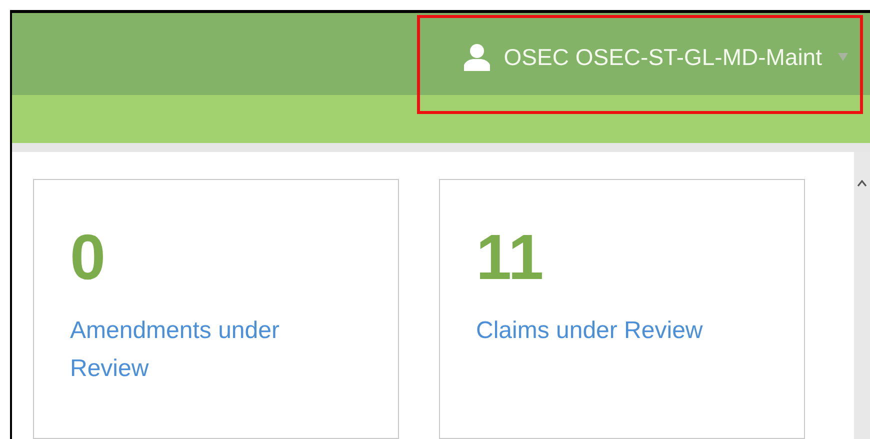  What do you see at coordinates (613, 331) in the screenshot?
I see `stat-link: Claims under Review` at bounding box center [613, 331].